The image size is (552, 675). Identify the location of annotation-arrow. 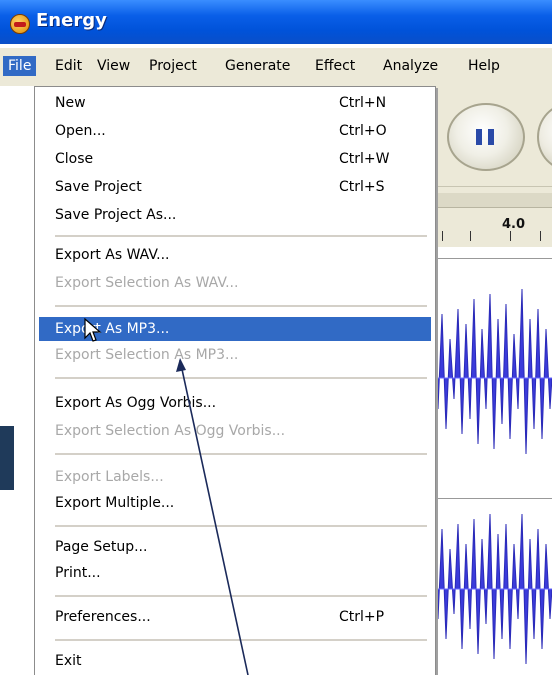
(212, 516).